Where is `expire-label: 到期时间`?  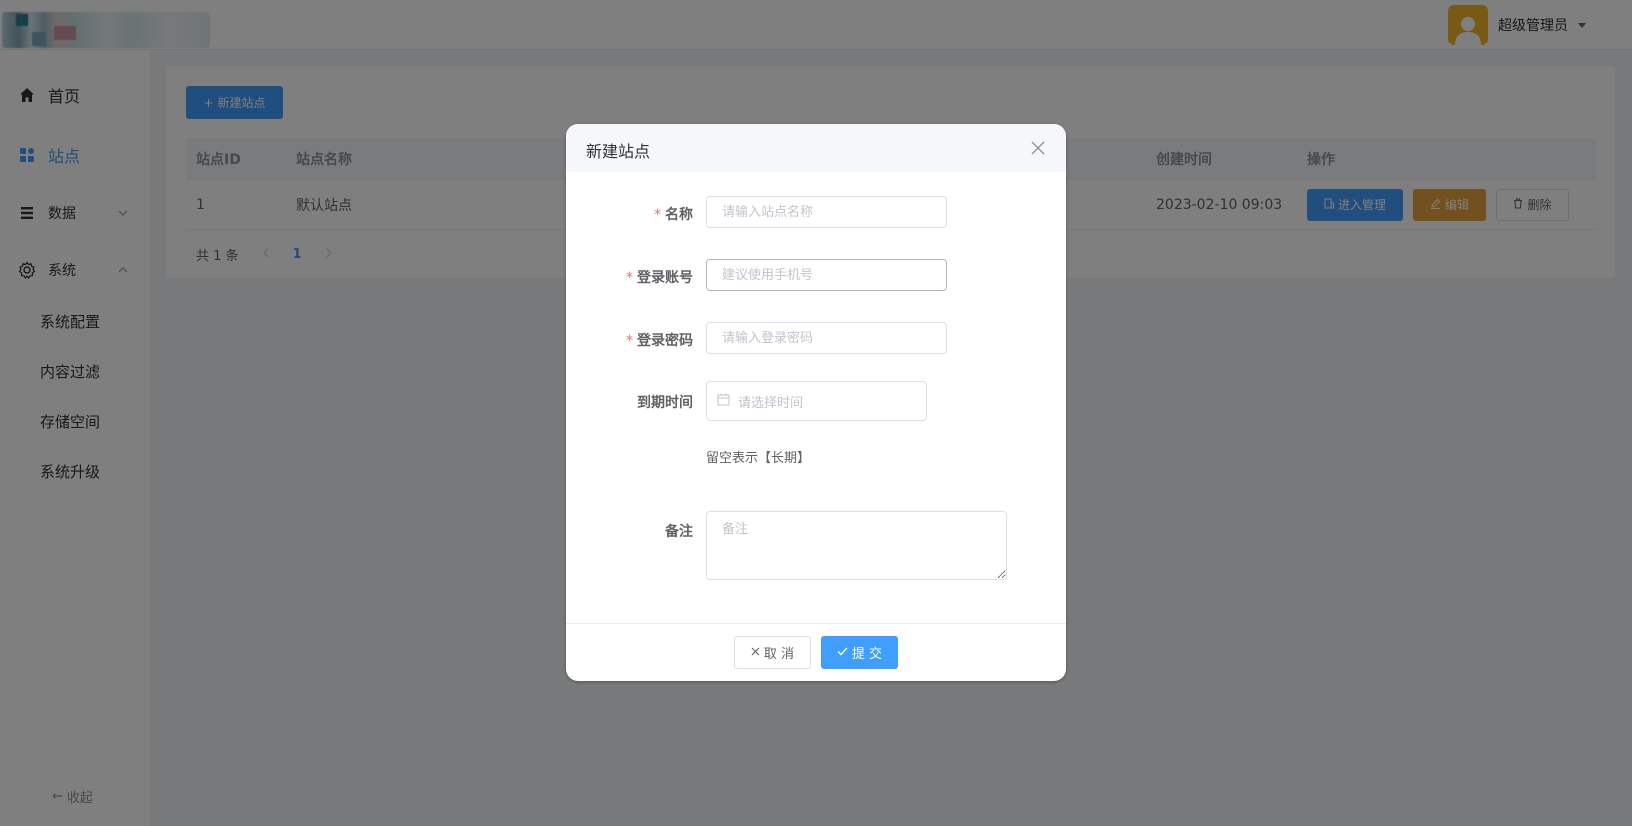
expire-label: 到期时间 is located at coordinates (665, 403).